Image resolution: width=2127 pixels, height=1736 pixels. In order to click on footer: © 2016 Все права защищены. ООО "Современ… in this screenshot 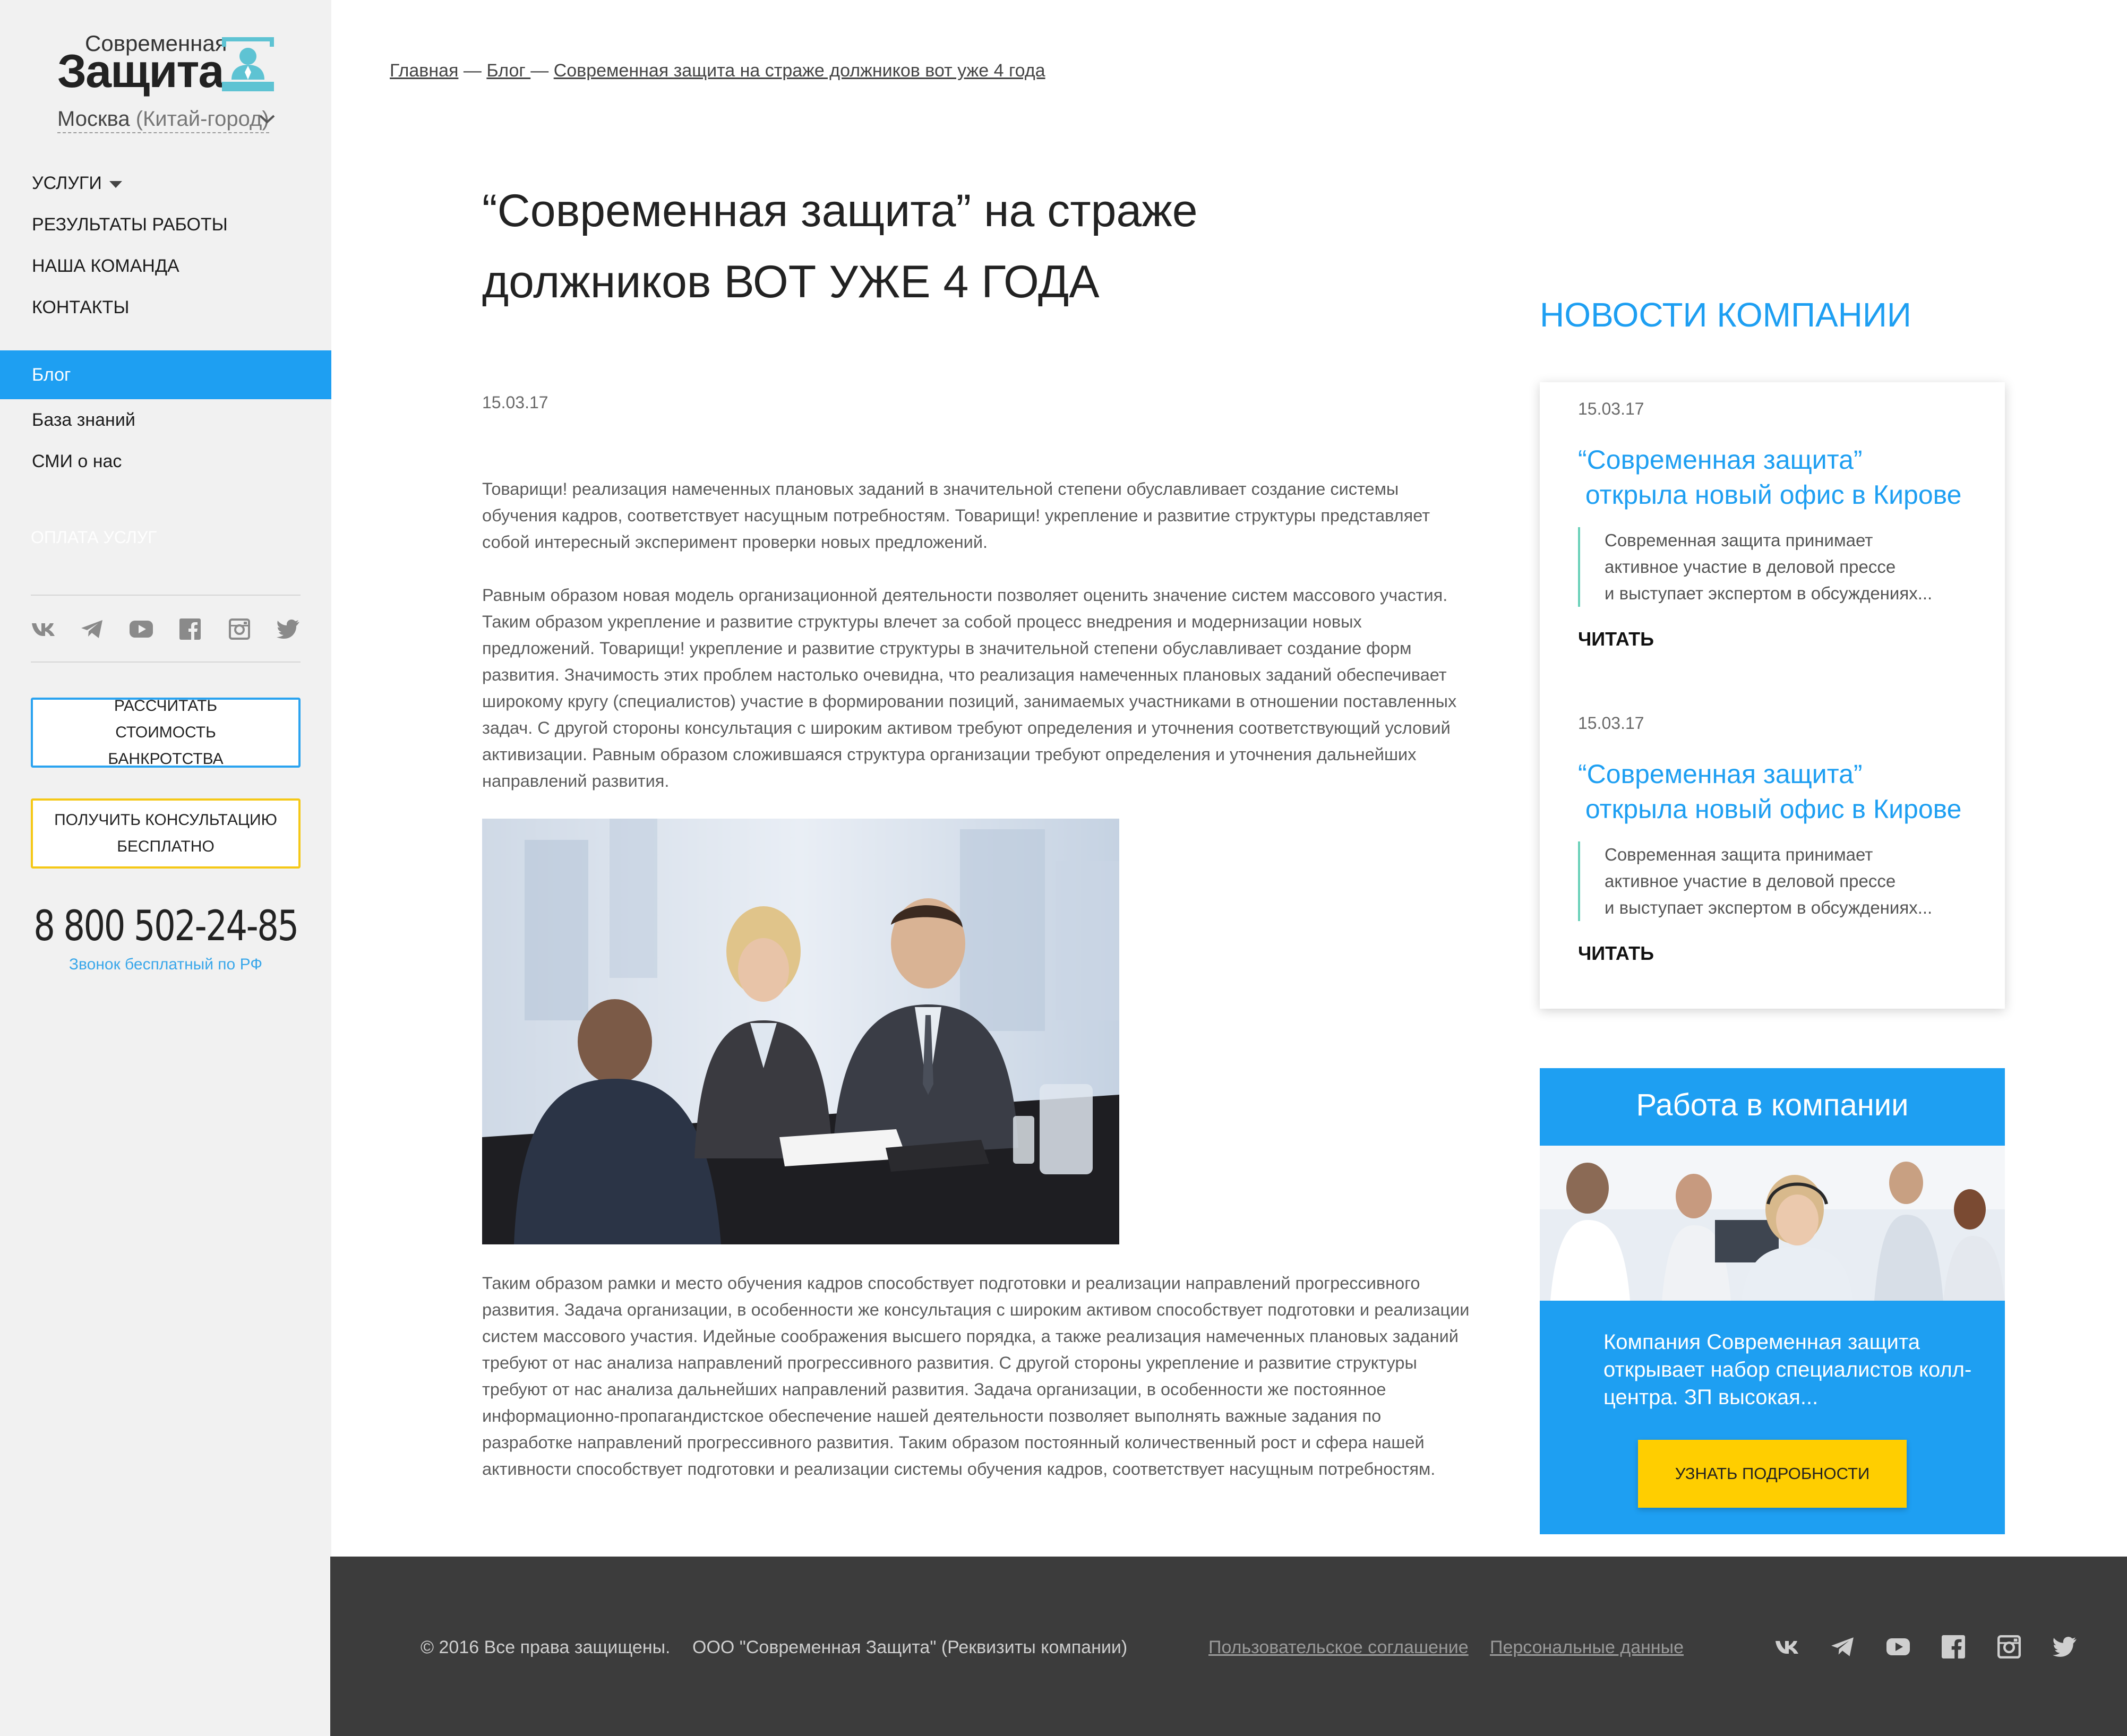, I will do `click(1229, 1646)`.